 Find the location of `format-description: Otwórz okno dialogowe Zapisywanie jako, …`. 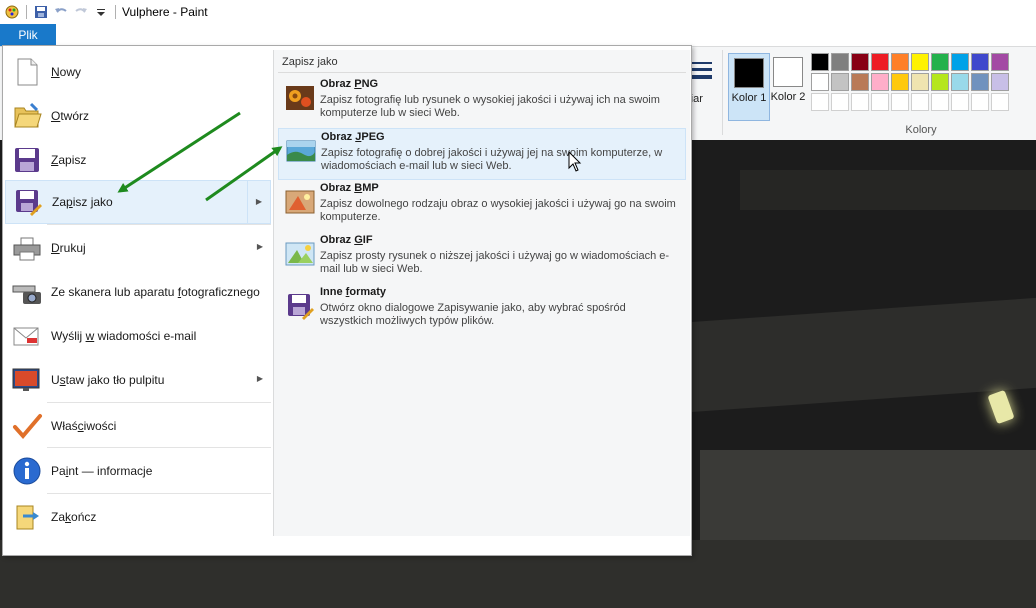

format-description: Otwórz okno dialogowe Zapisywanie jako, … is located at coordinates (473, 314).